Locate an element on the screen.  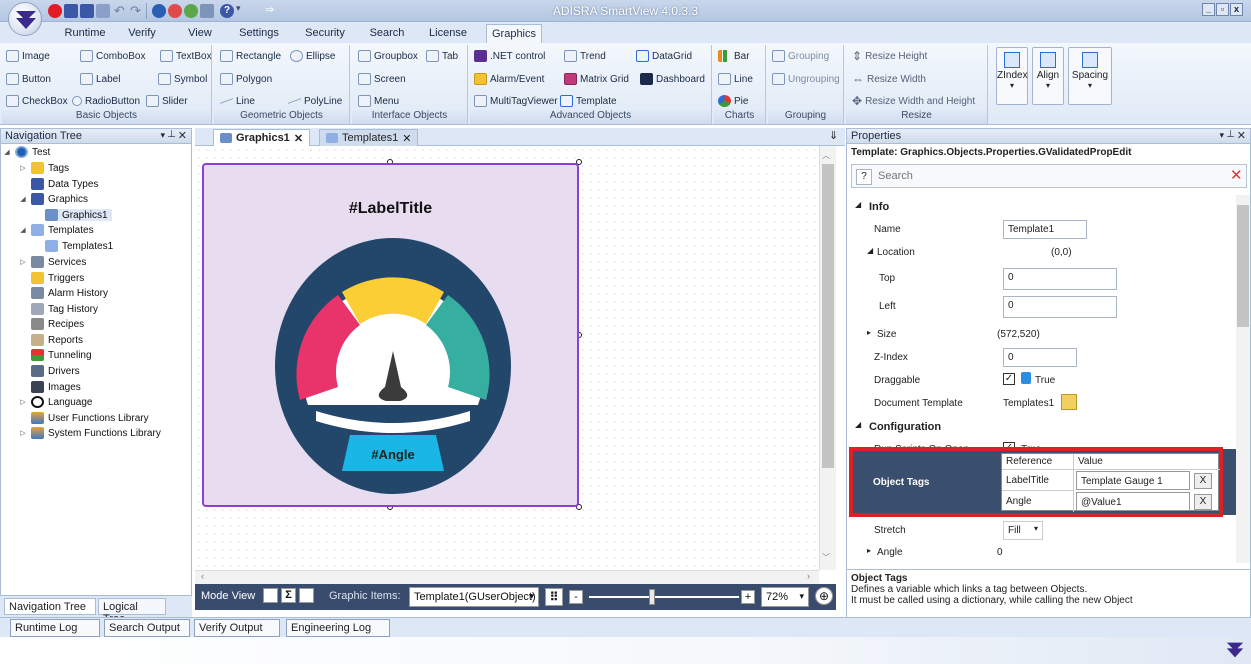
scroll-down-icon: ﹀ is located at coordinates (826, 557).